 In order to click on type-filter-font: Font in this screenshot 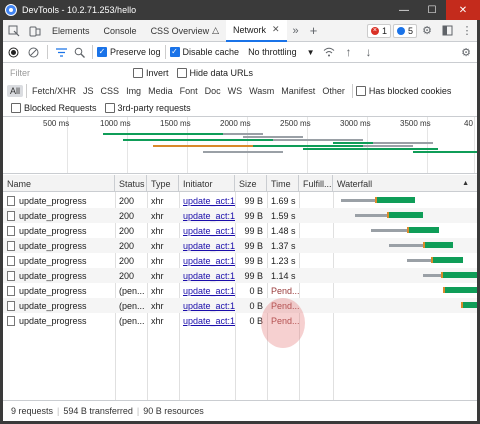, I will do `click(189, 91)`.